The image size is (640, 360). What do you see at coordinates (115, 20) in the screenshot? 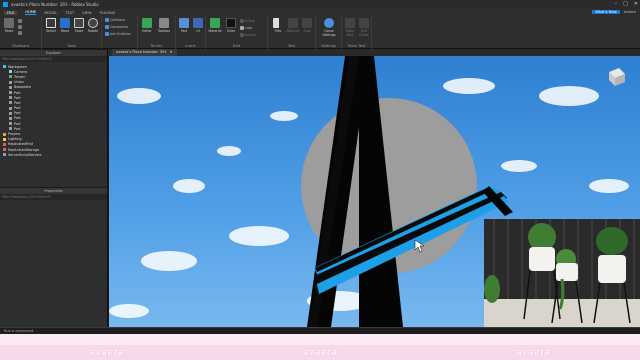
I see `collisions-toggle: Collisions` at bounding box center [115, 20].